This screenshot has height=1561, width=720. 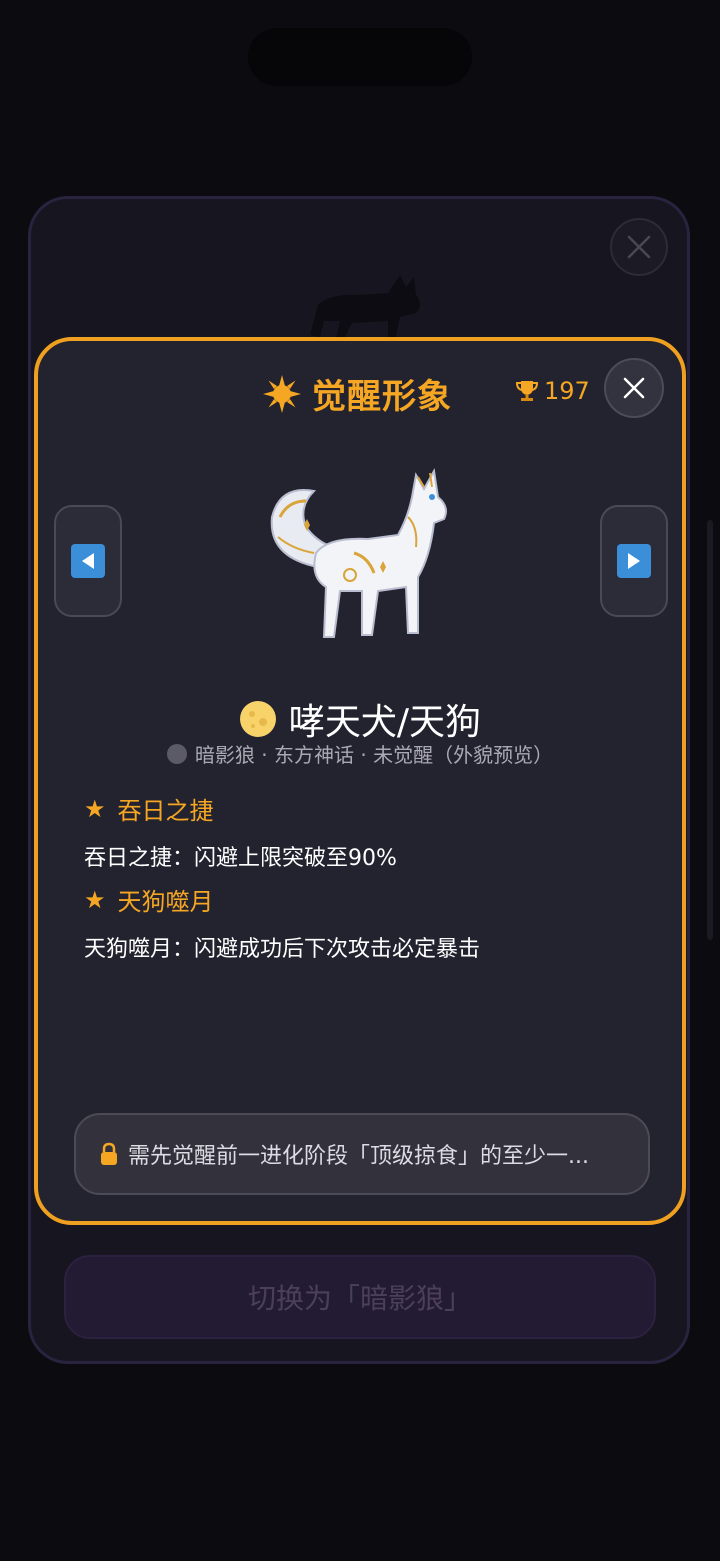 What do you see at coordinates (176, 753) in the screenshot?
I see `base-form-icon` at bounding box center [176, 753].